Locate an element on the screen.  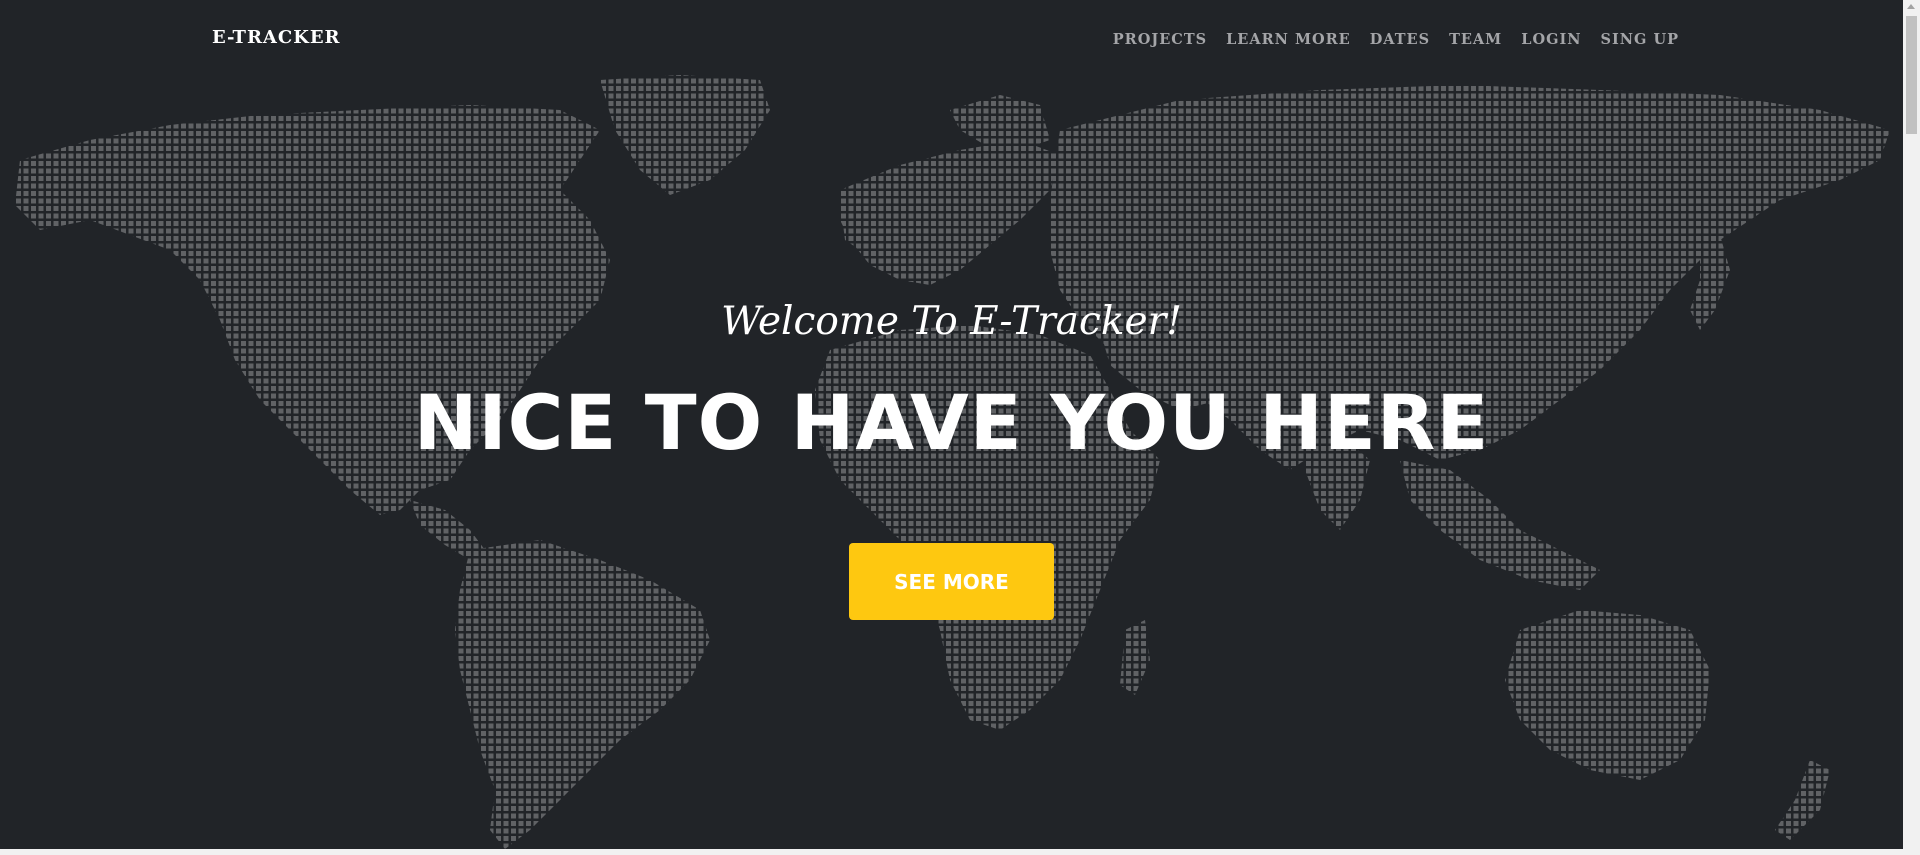
see-more-button: SEE MORE is located at coordinates (951, 581).